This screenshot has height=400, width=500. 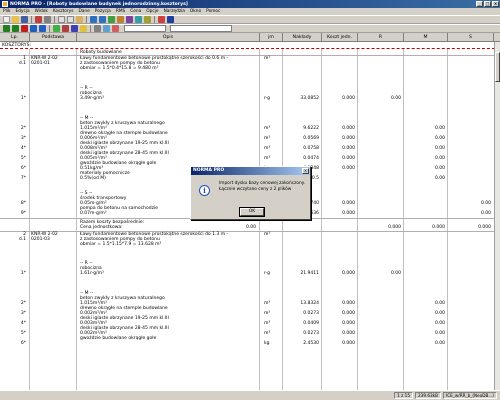 I want to click on m-icon, so click(x=65, y=28).